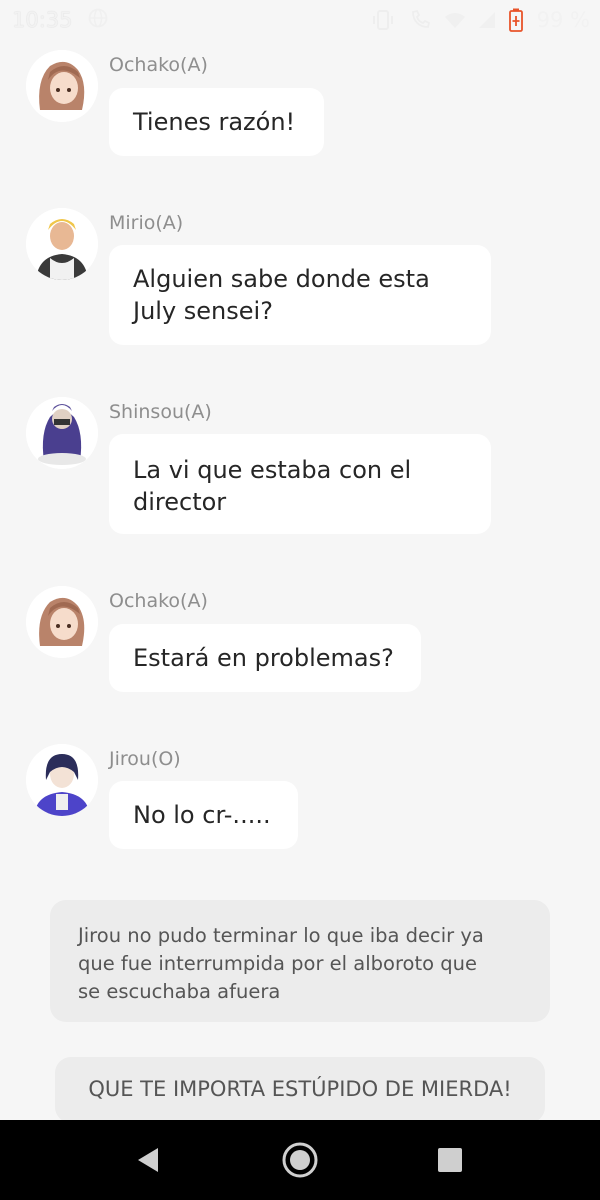 The height and width of the screenshot is (1200, 600). I want to click on message-bubble: La vi que estaba con el director, so click(300, 484).